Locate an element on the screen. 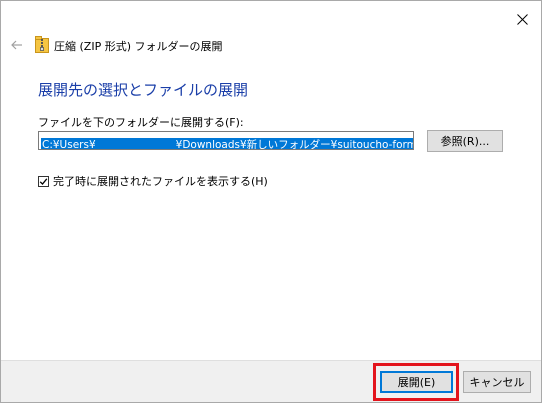 The image size is (542, 403). extract-highlight-box is located at coordinates (416, 382).